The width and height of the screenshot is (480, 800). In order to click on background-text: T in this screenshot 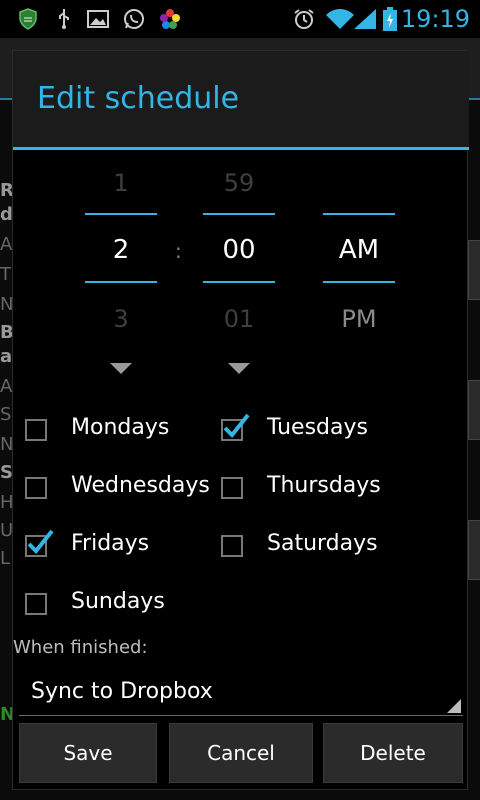, I will do `click(5, 274)`.